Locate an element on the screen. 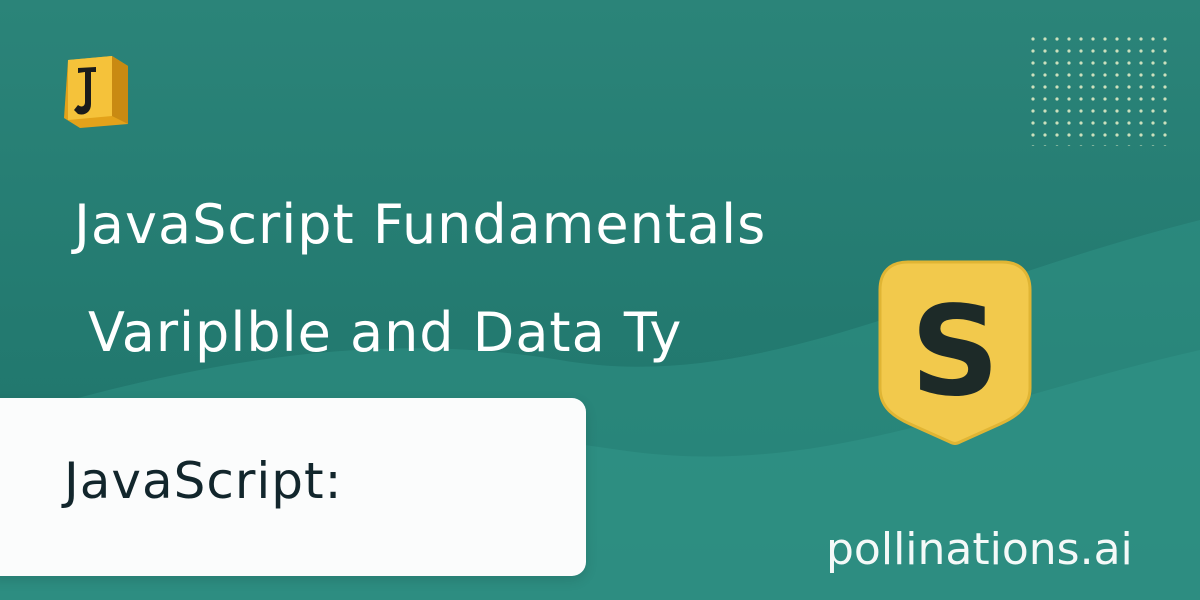 The image size is (1200, 600). s-badge: S is located at coordinates (955, 352).